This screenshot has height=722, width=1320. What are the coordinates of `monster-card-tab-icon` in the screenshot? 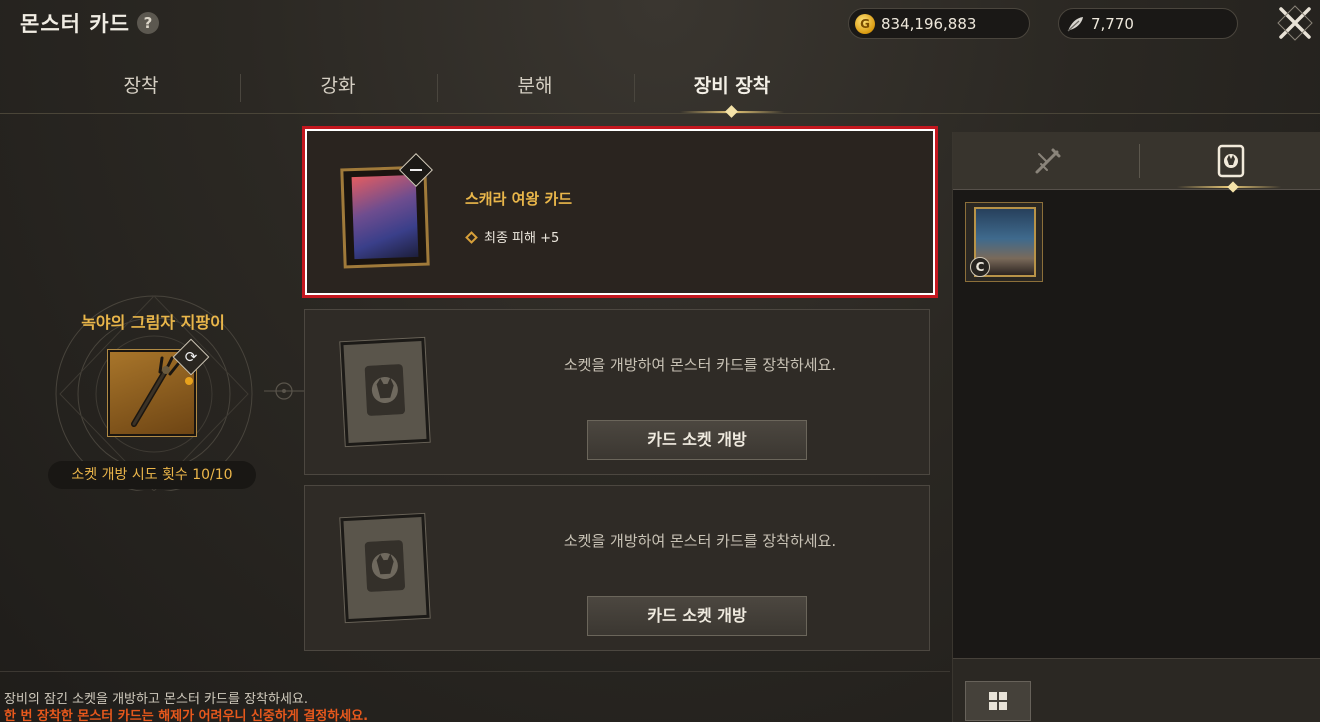 It's located at (1232, 161).